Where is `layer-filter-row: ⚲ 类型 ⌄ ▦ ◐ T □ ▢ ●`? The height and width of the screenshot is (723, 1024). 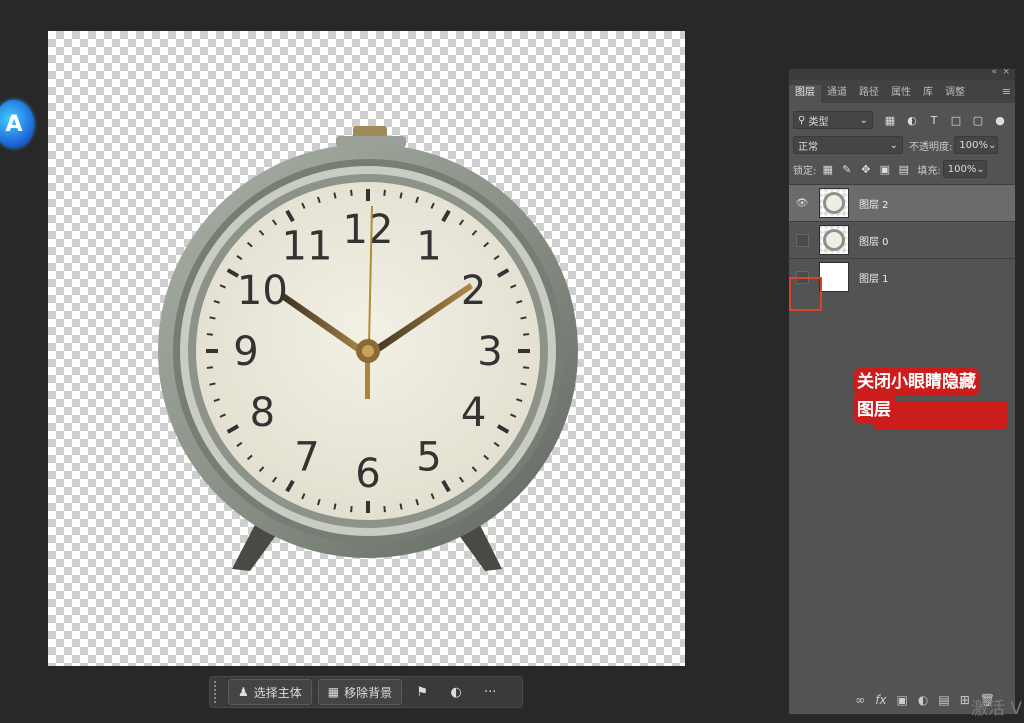
layer-filter-row: ⚲ 类型 ⌄ ▦ ◐ T □ ▢ ● is located at coordinates (902, 120).